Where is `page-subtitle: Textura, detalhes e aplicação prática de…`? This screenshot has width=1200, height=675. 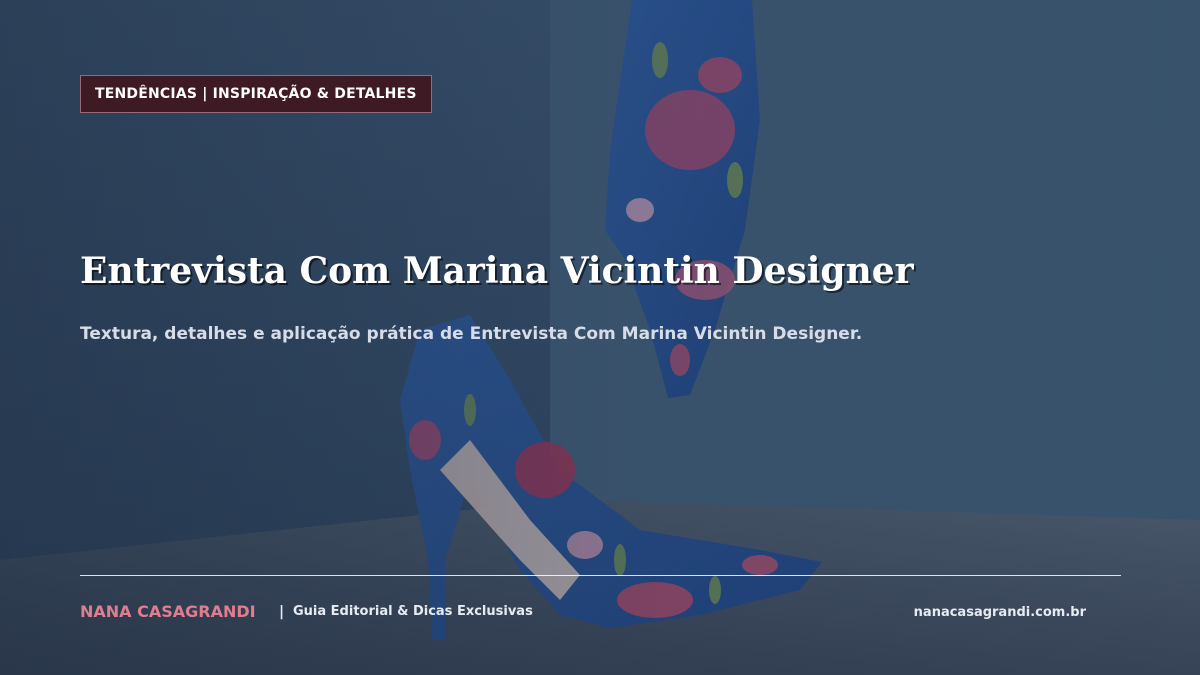 page-subtitle: Textura, detalhes e aplicação prática de… is located at coordinates (471, 334).